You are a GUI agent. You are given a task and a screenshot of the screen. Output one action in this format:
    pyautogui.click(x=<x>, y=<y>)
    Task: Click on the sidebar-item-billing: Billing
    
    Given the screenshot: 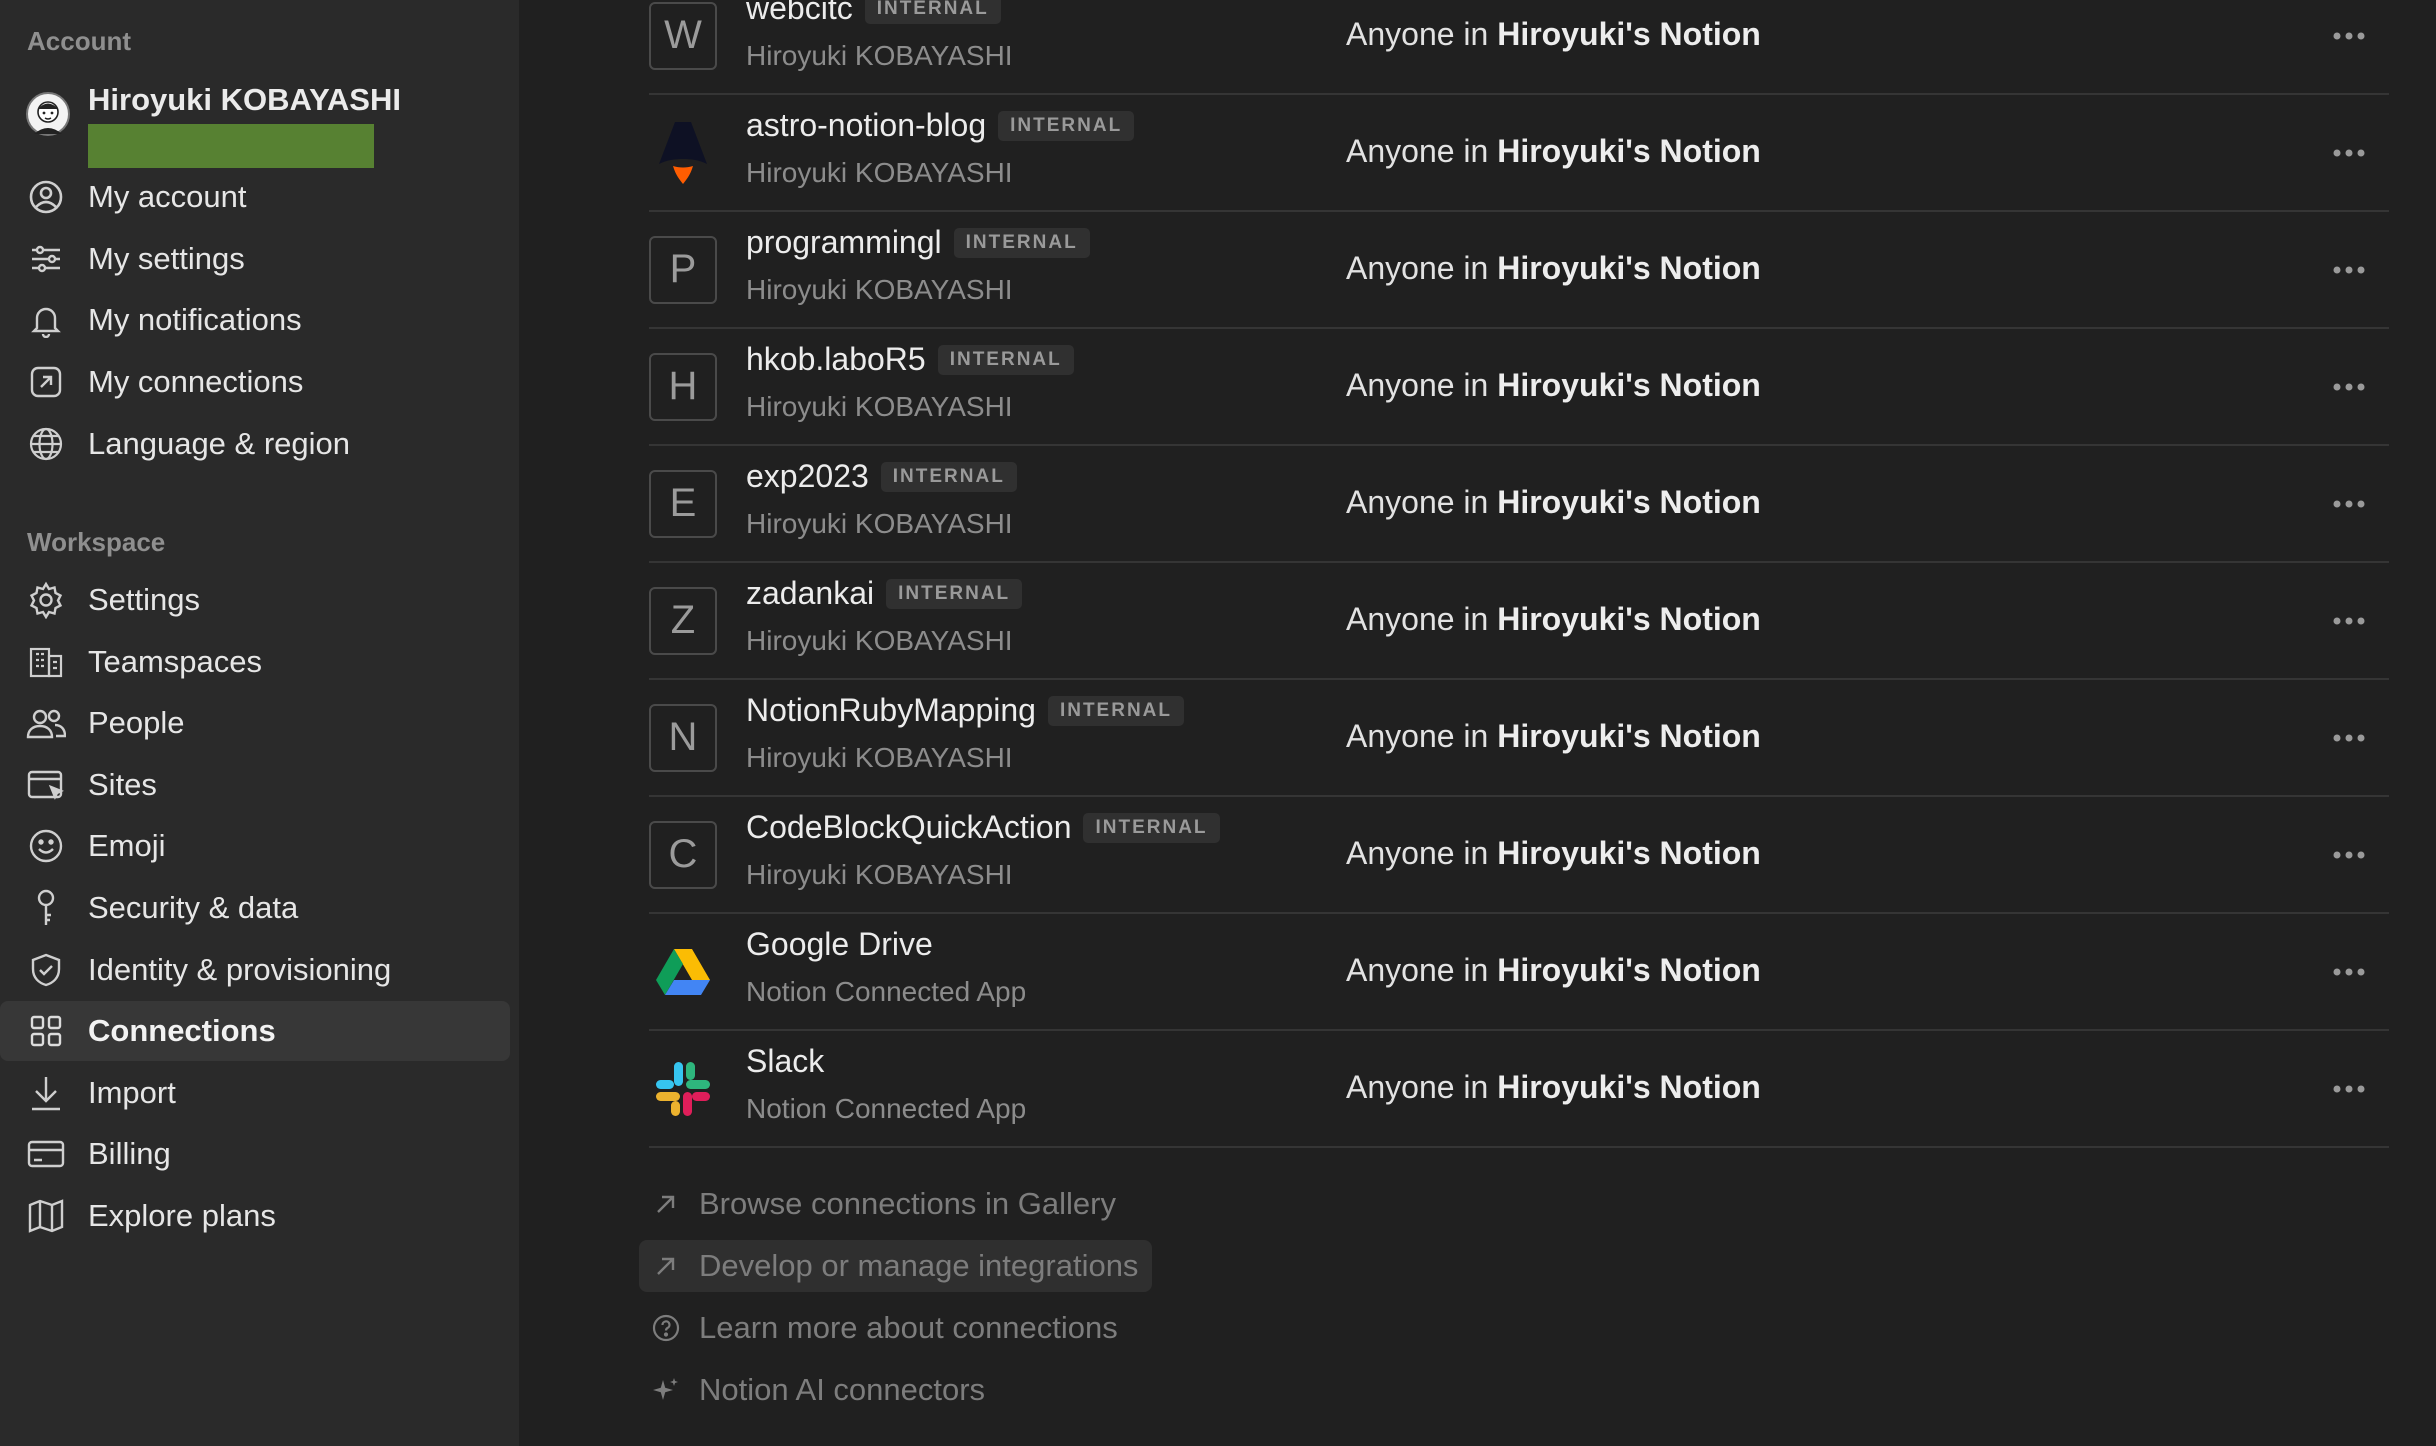 What is the action you would take?
    pyautogui.click(x=255, y=1154)
    